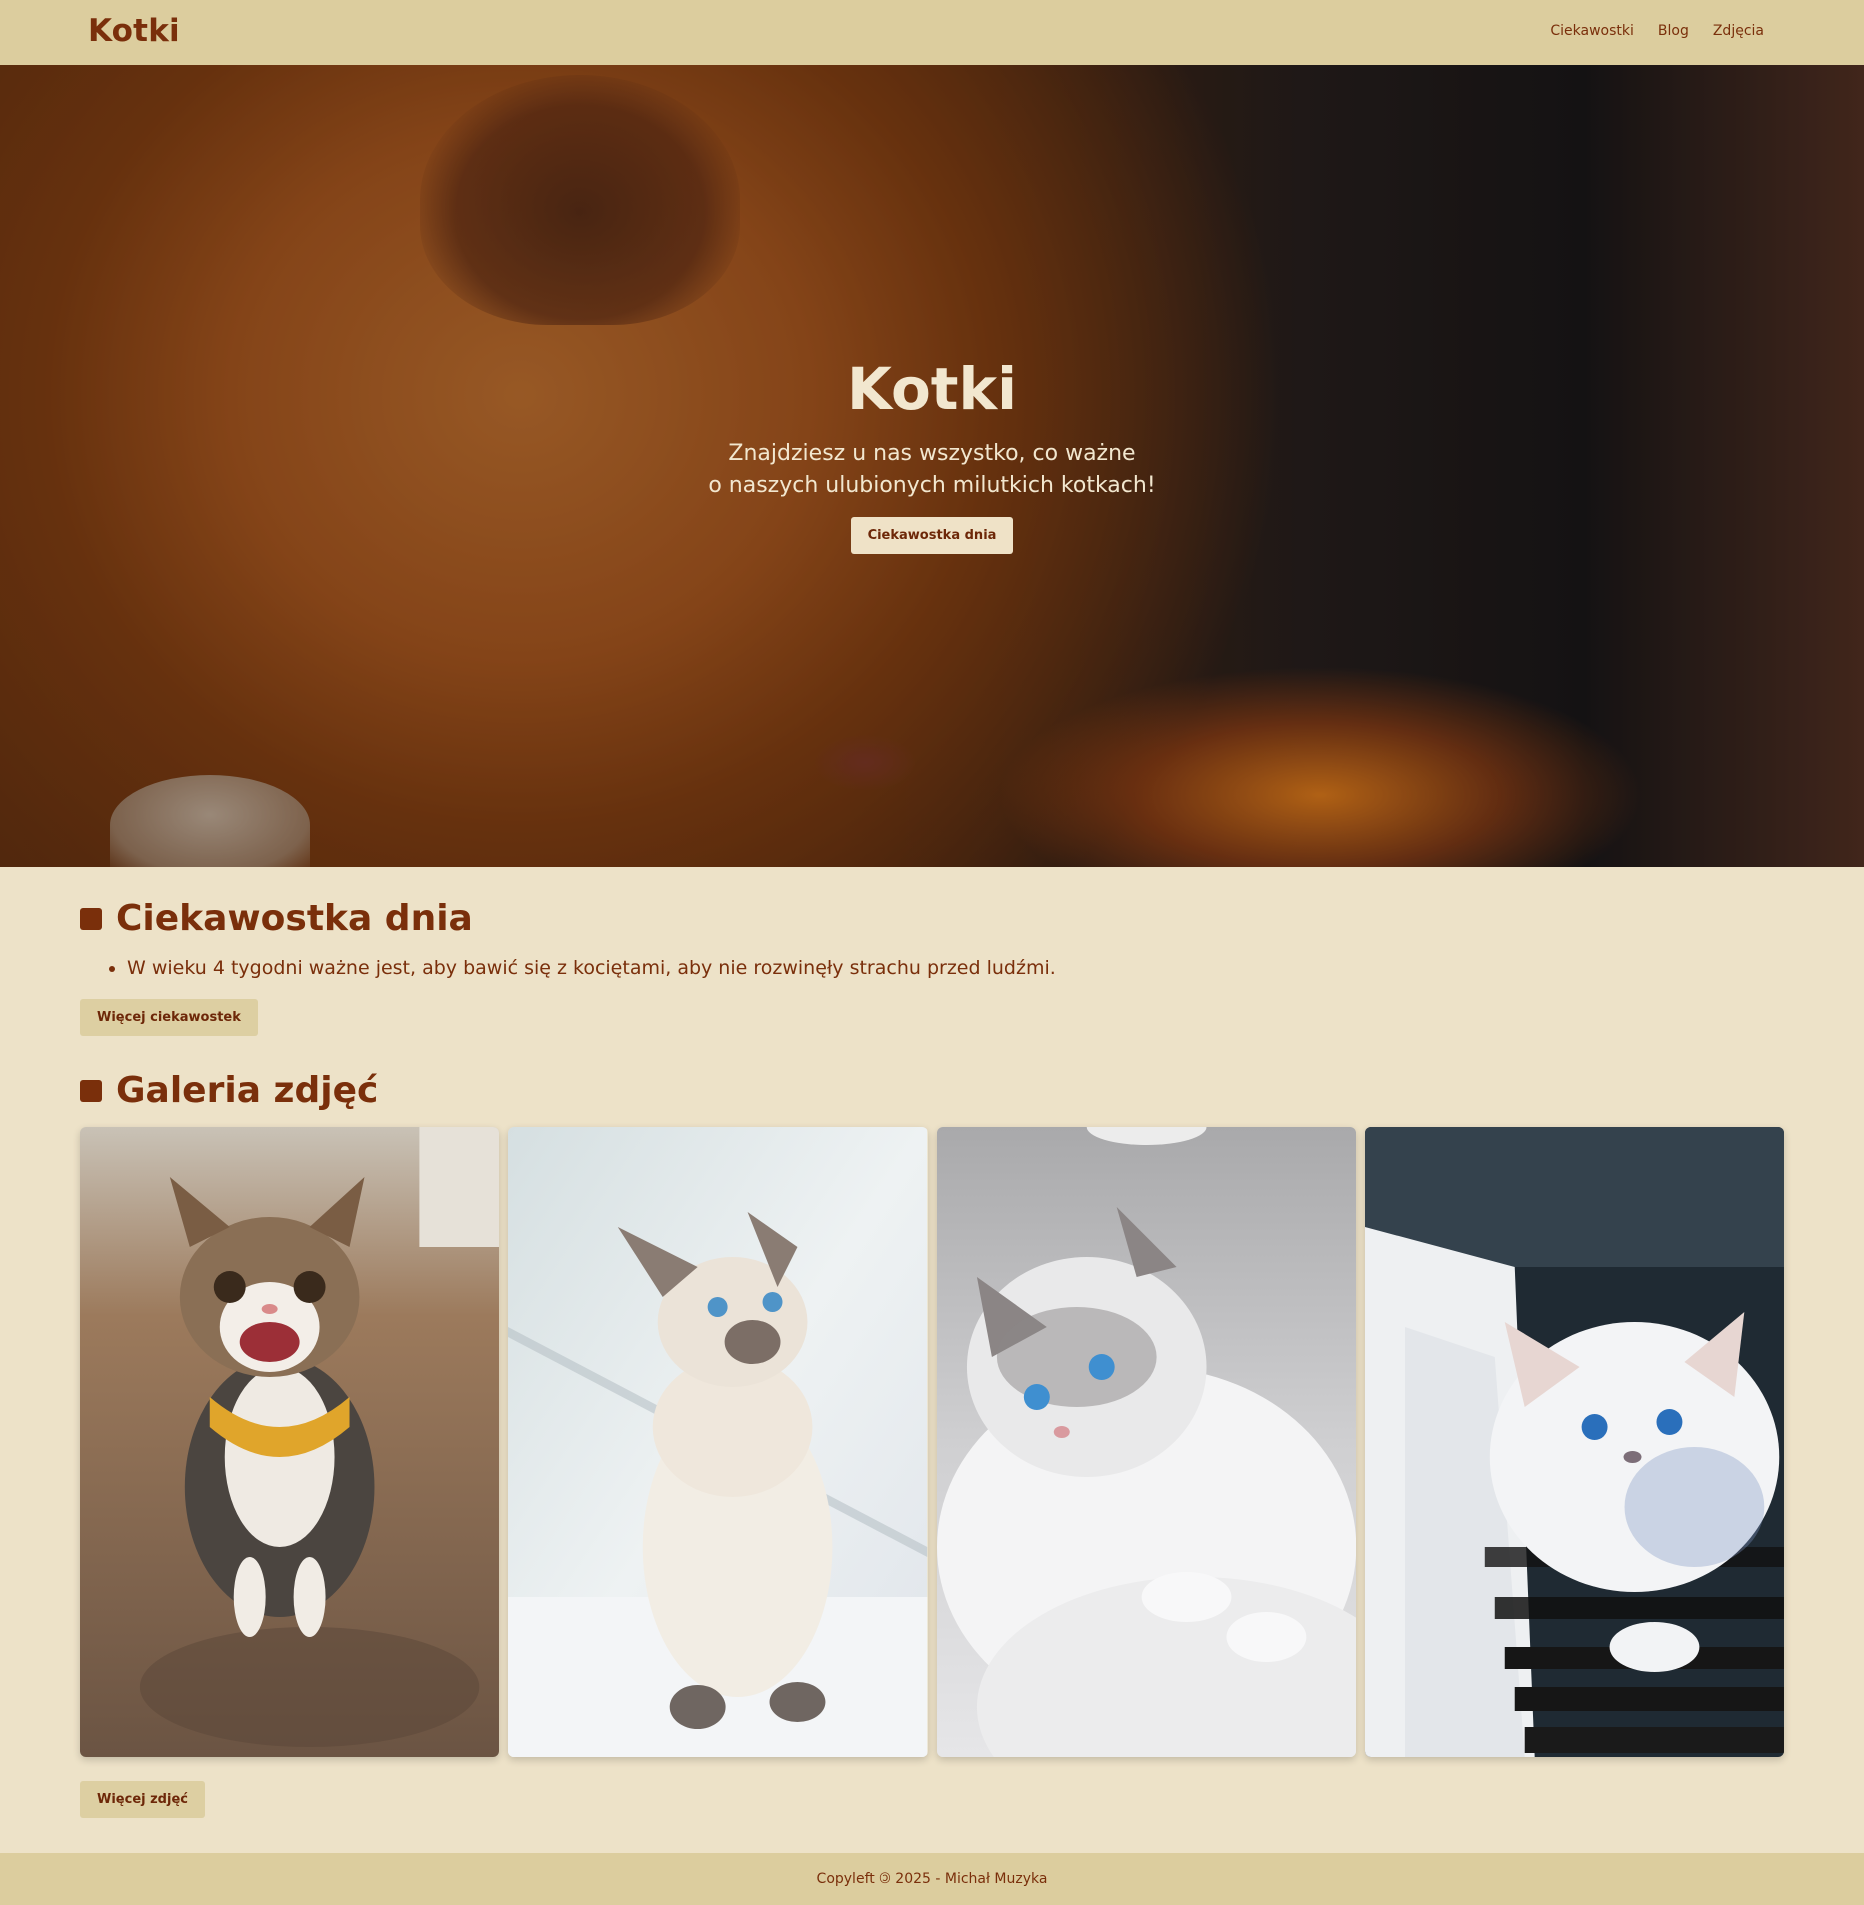  I want to click on gallery-section-title: Galeria zdjęć, so click(247, 1090).